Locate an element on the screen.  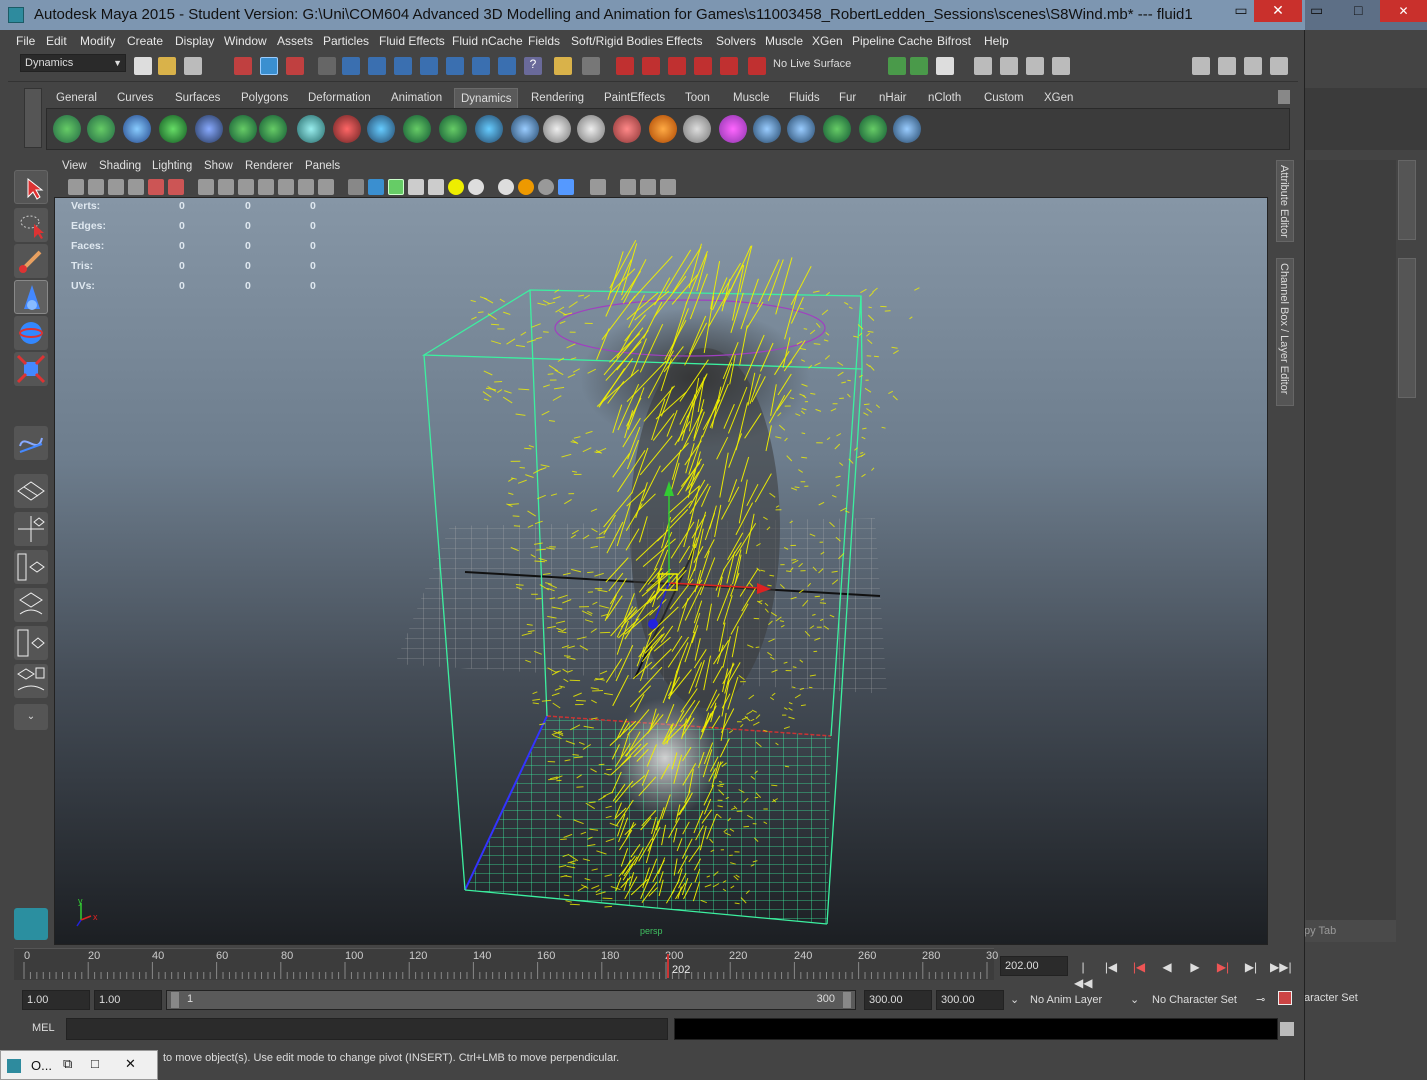
safe-action-icon is located at coordinates (306, 187).